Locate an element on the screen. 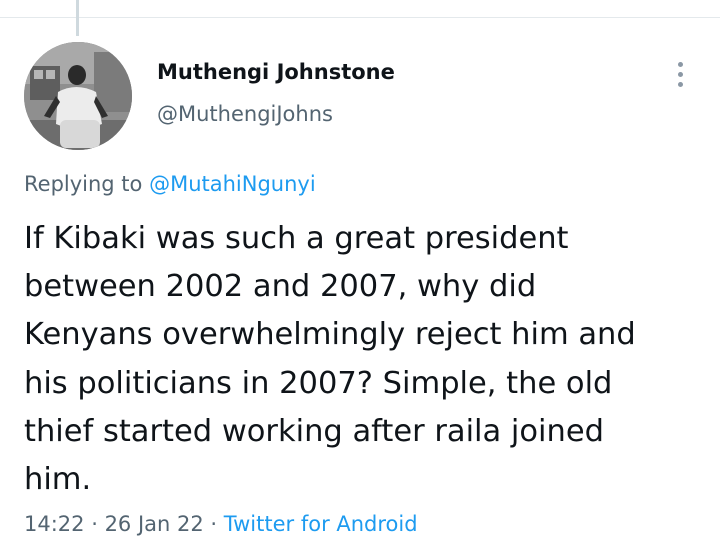 The height and width of the screenshot is (552, 720). thread-connector-line is located at coordinates (77, 18).